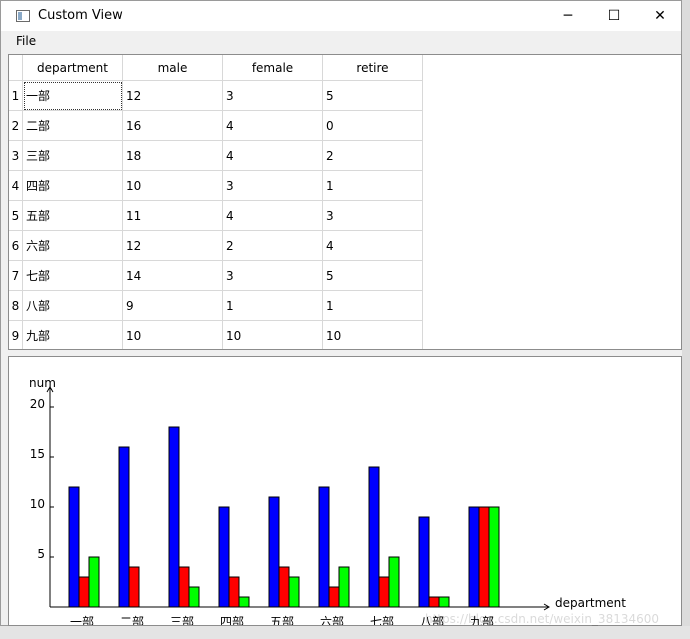 The image size is (690, 639). Describe the element at coordinates (16, 216) in the screenshot. I see `row-header: 5` at that location.